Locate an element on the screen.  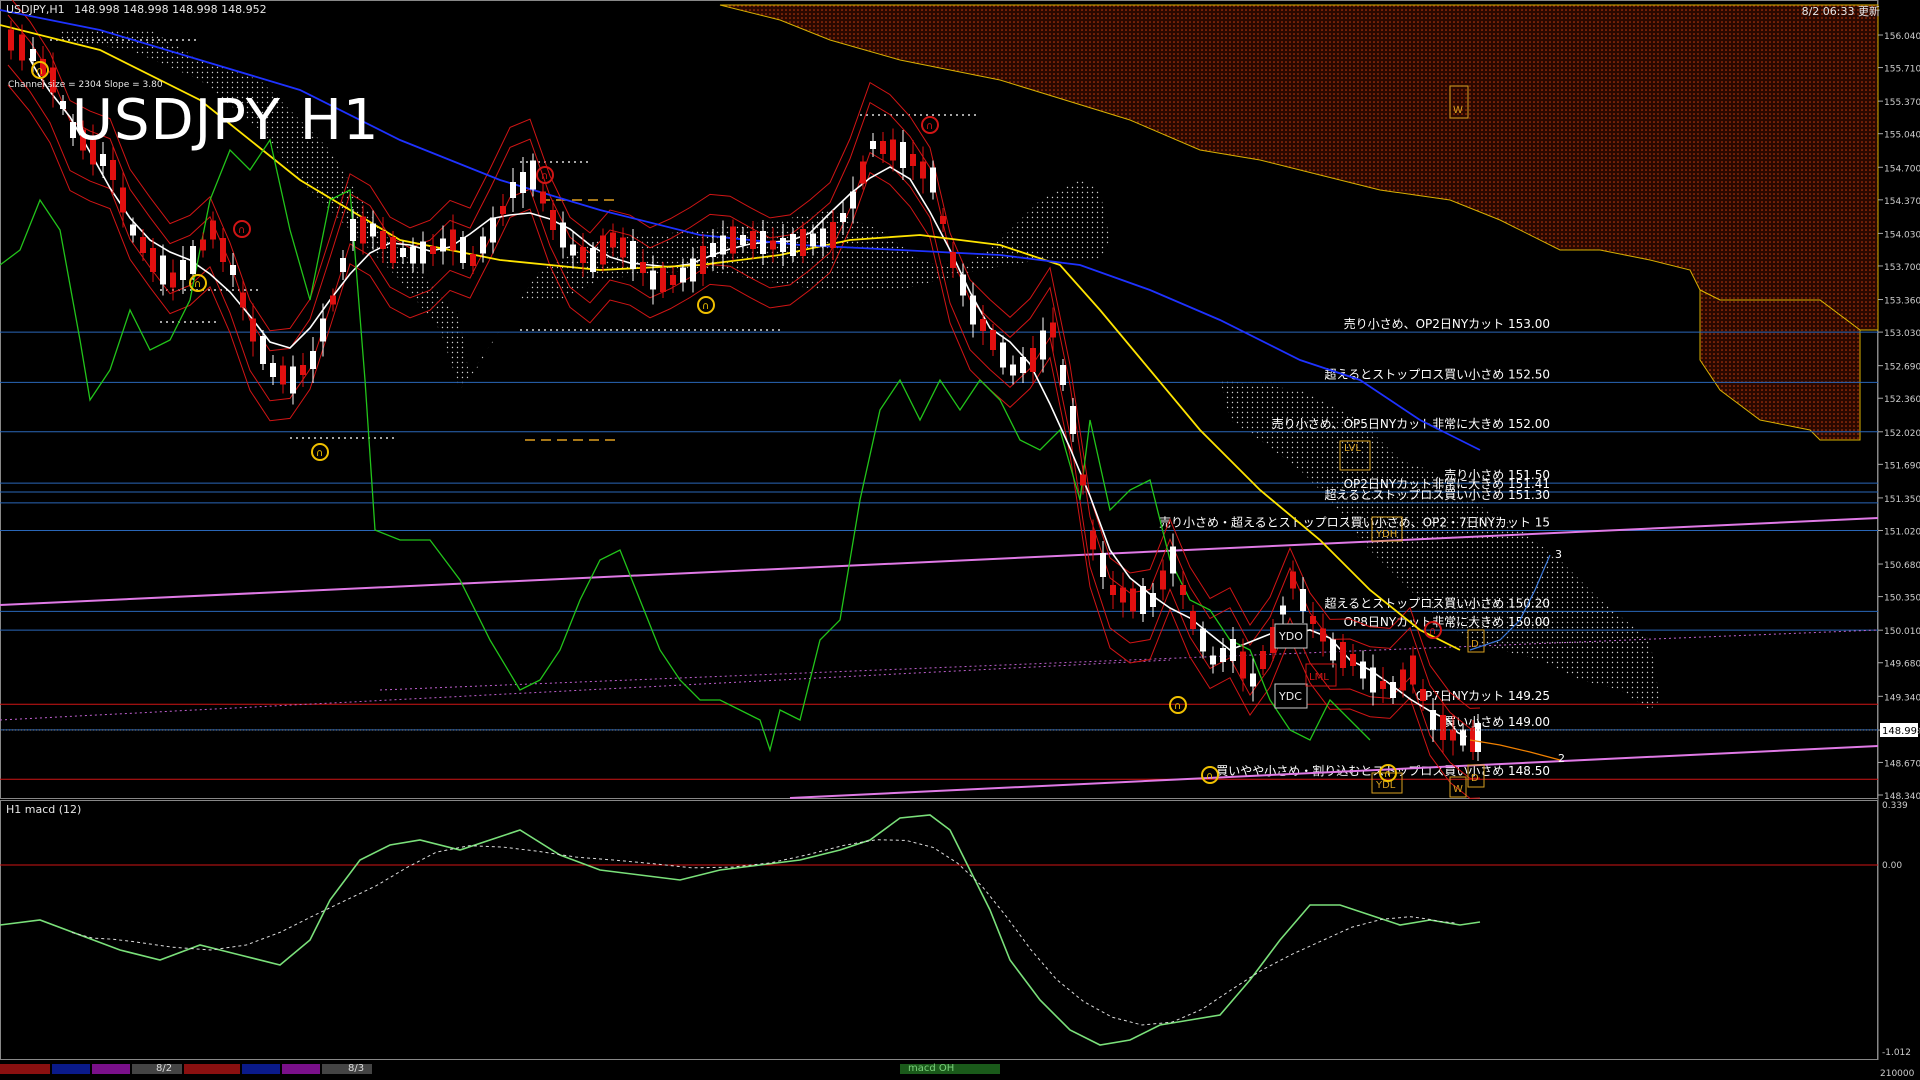
macd-axis-label: -1.012 is located at coordinates (1896, 1053).